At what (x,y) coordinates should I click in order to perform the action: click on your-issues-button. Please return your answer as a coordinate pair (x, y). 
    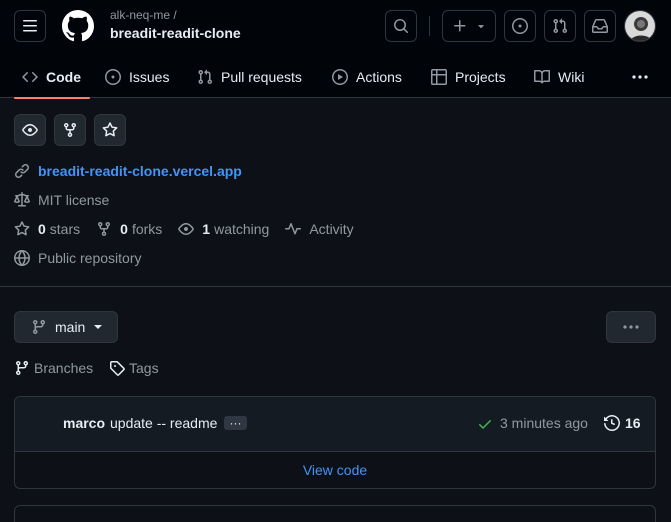
    Looking at the image, I should click on (520, 26).